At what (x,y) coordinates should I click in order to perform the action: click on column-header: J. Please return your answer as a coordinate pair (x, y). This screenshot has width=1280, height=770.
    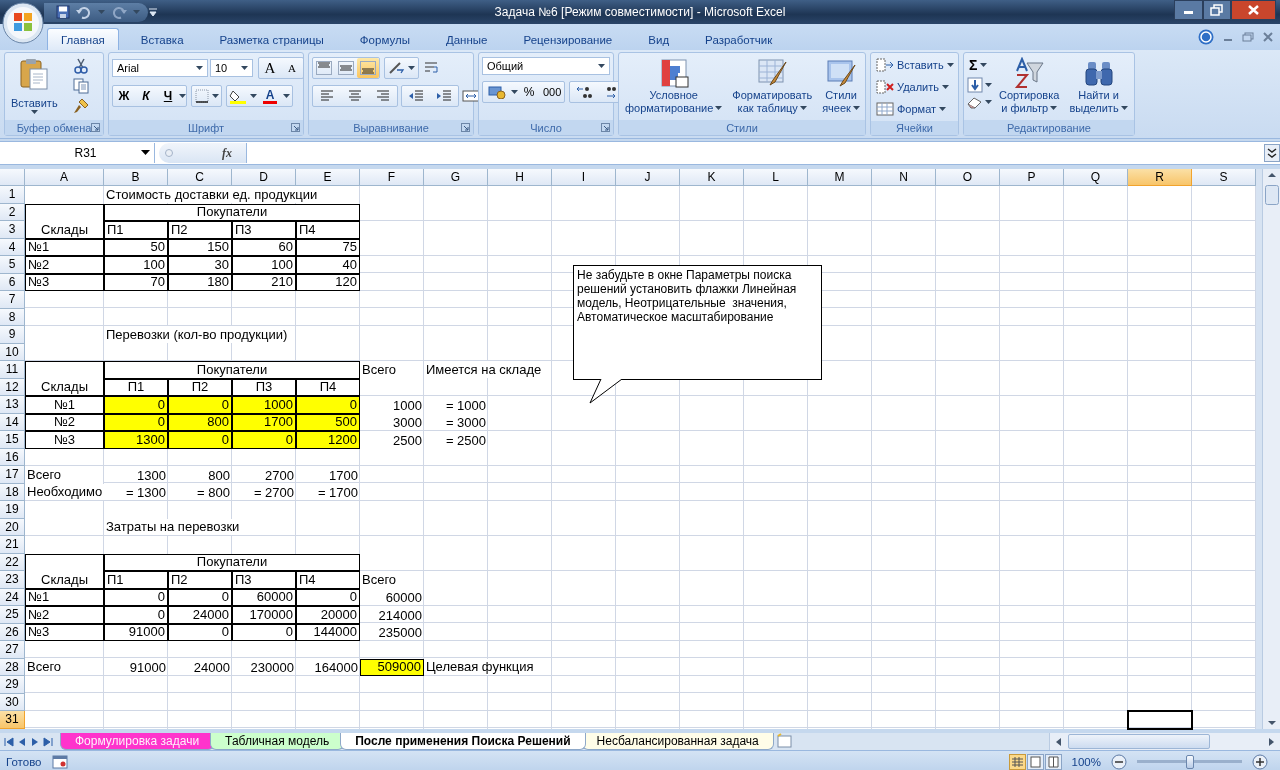
    Looking at the image, I should click on (648, 177).